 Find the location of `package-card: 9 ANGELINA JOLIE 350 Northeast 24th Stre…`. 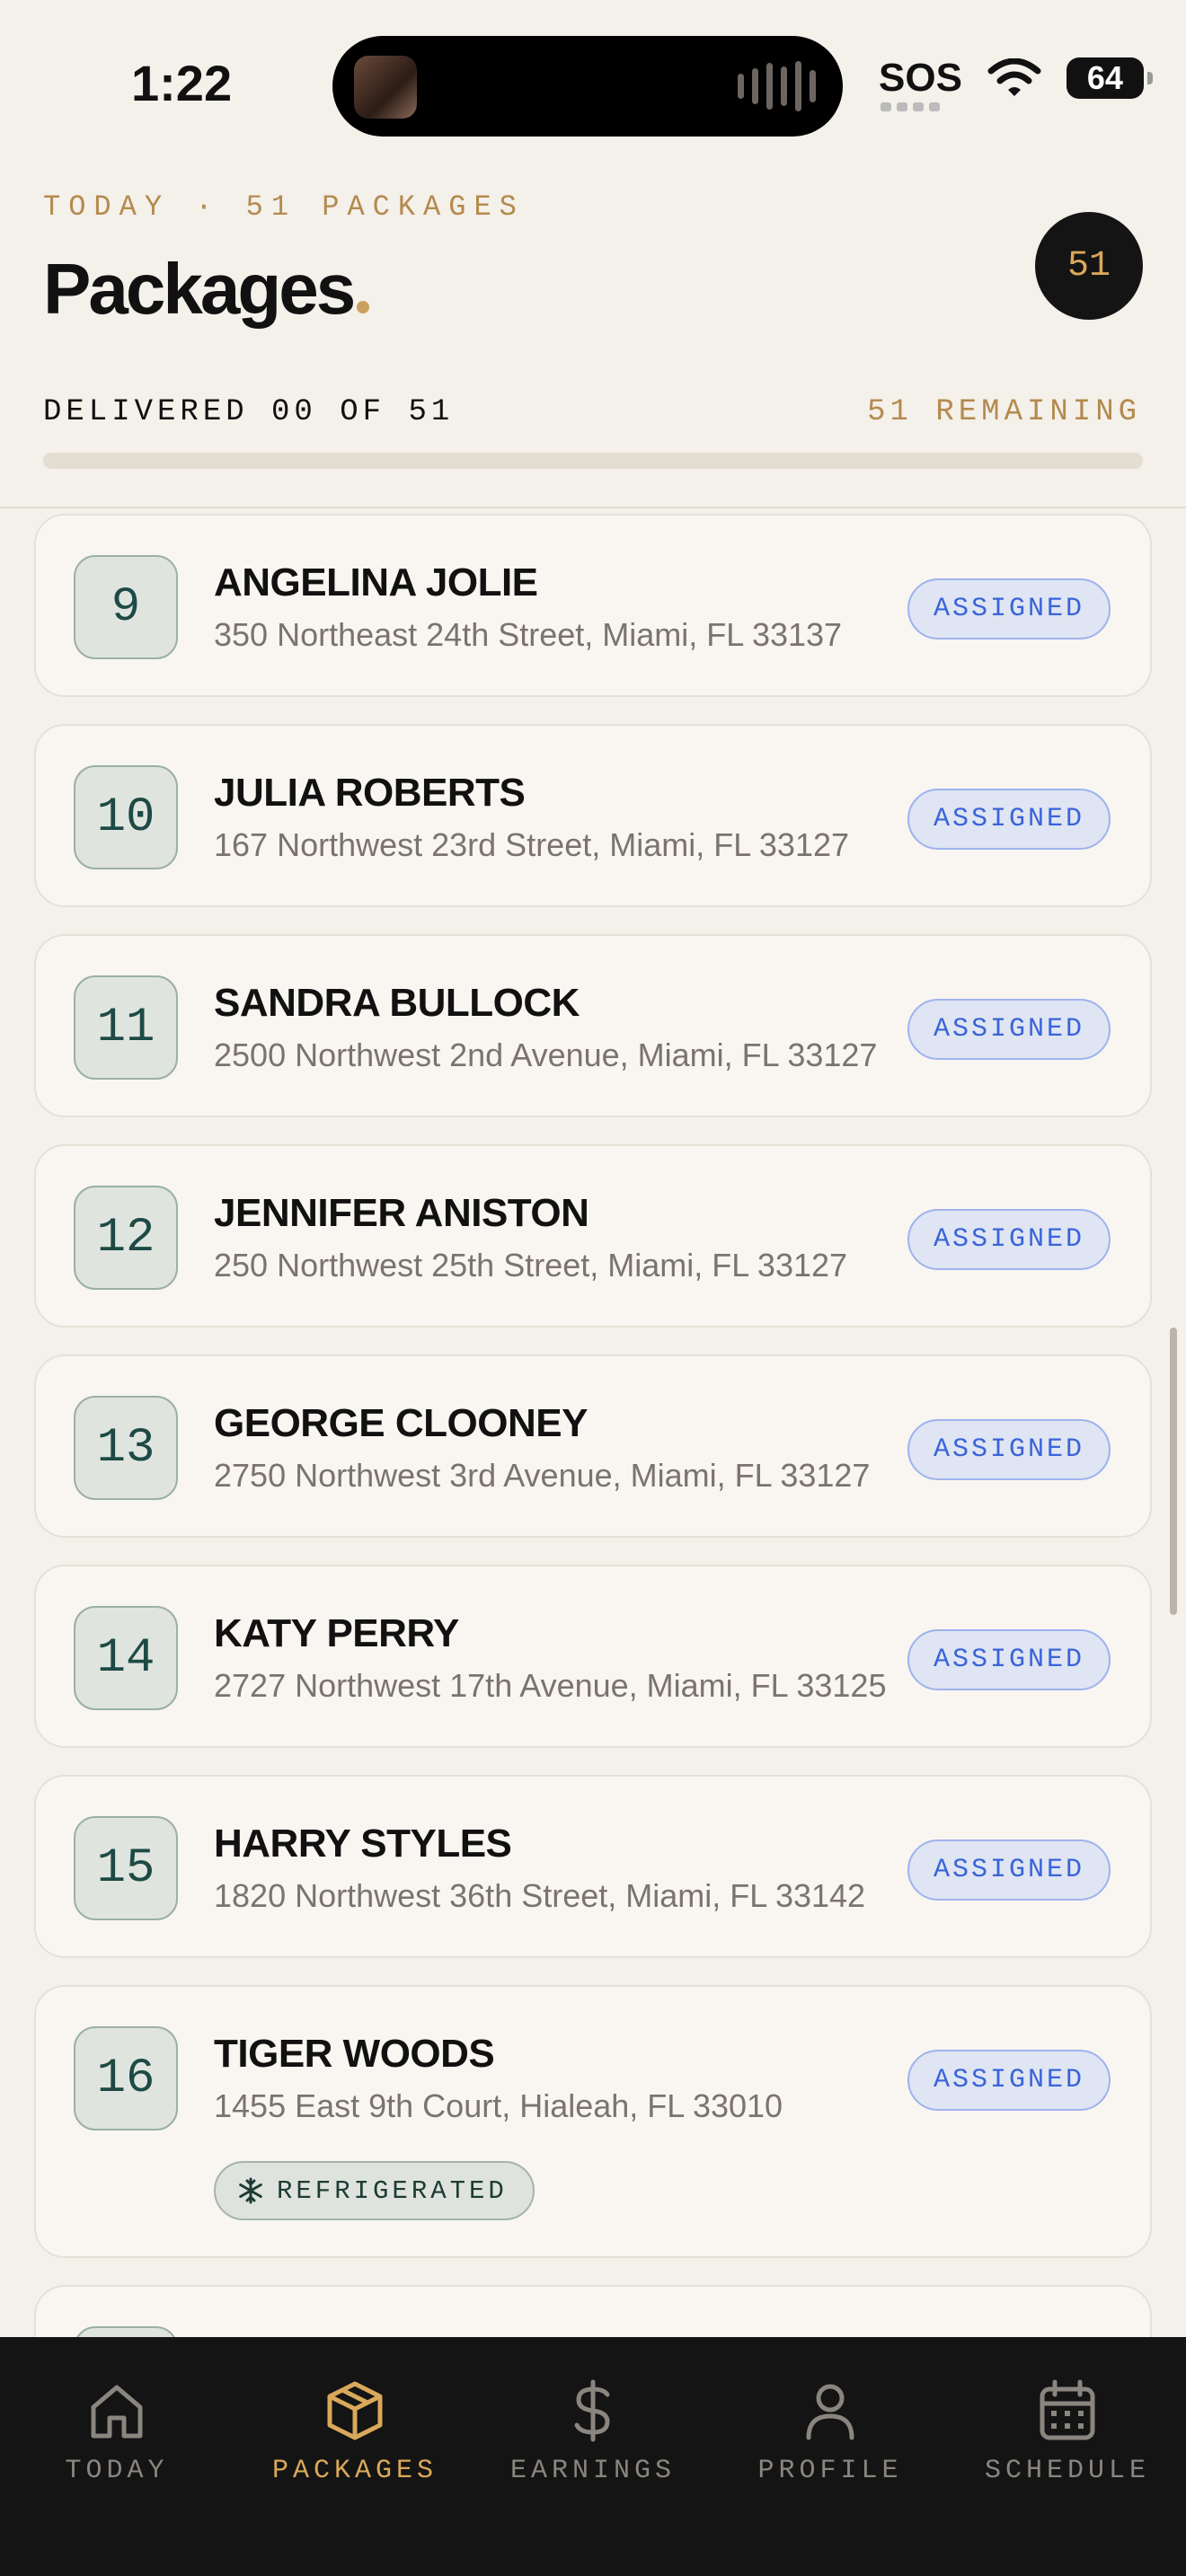

package-card: 9 ANGELINA JOLIE 350 Northeast 24th Stre… is located at coordinates (593, 605).